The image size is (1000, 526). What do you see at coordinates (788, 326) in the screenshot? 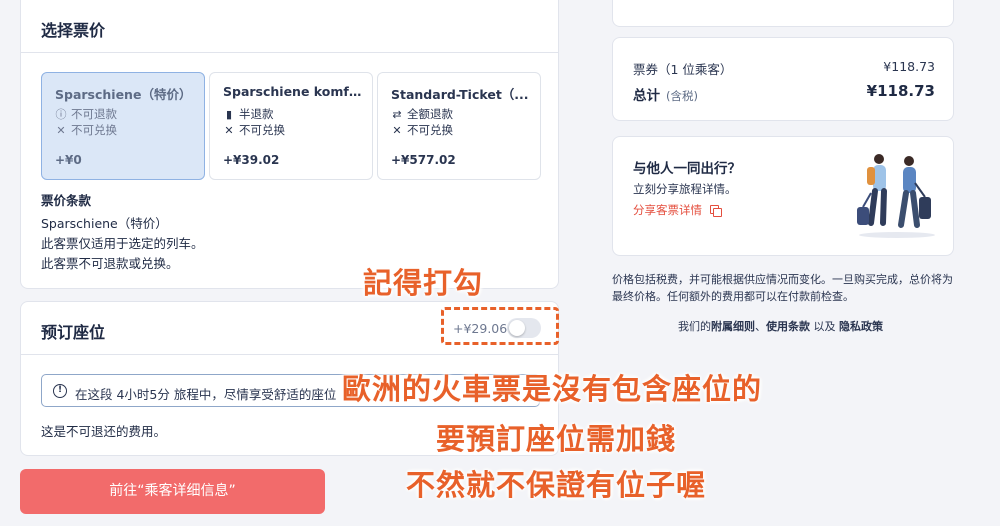
I see `terms-of-use-link: 使用条款` at bounding box center [788, 326].